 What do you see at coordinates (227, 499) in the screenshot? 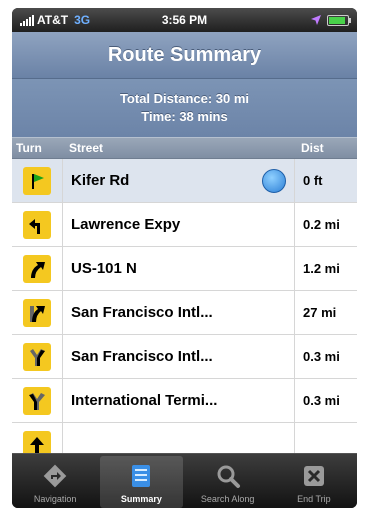
I see `tab-label: Search Along` at bounding box center [227, 499].